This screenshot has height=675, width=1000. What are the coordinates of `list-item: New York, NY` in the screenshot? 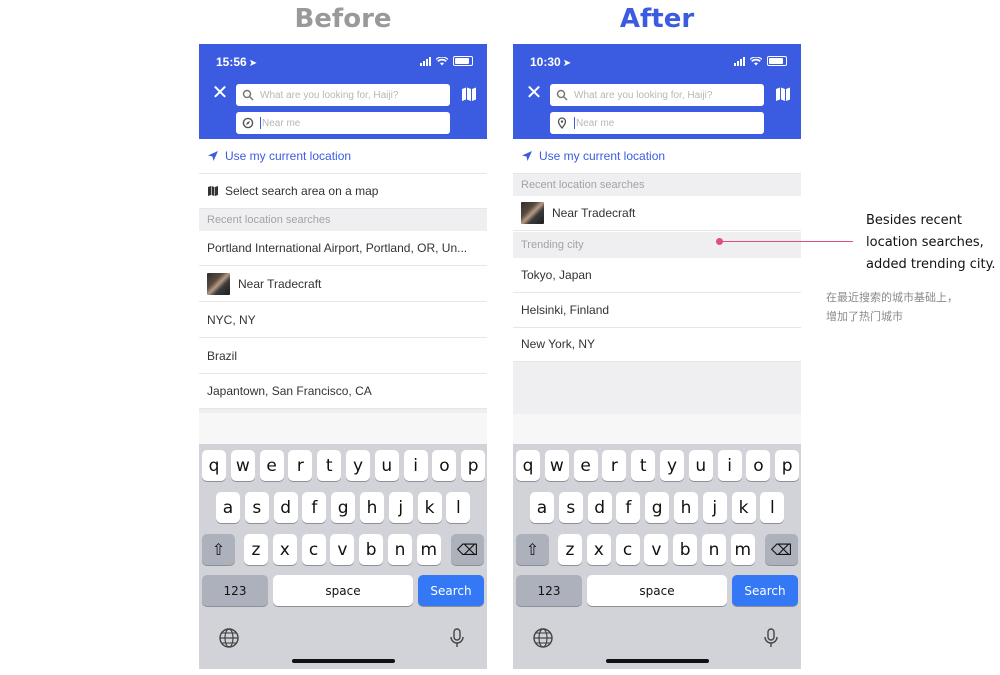 It's located at (657, 344).